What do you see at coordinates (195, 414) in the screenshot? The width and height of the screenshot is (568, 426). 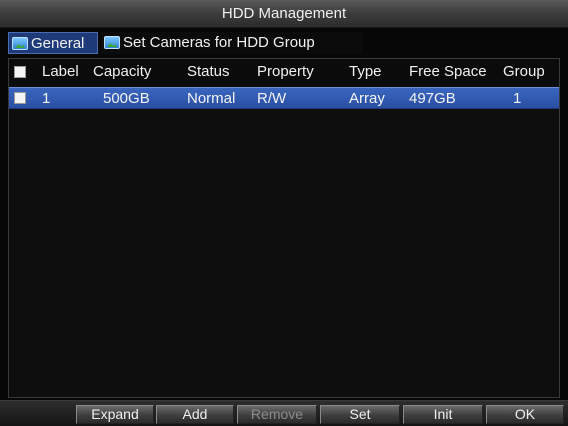 I see `add-button: Add` at bounding box center [195, 414].